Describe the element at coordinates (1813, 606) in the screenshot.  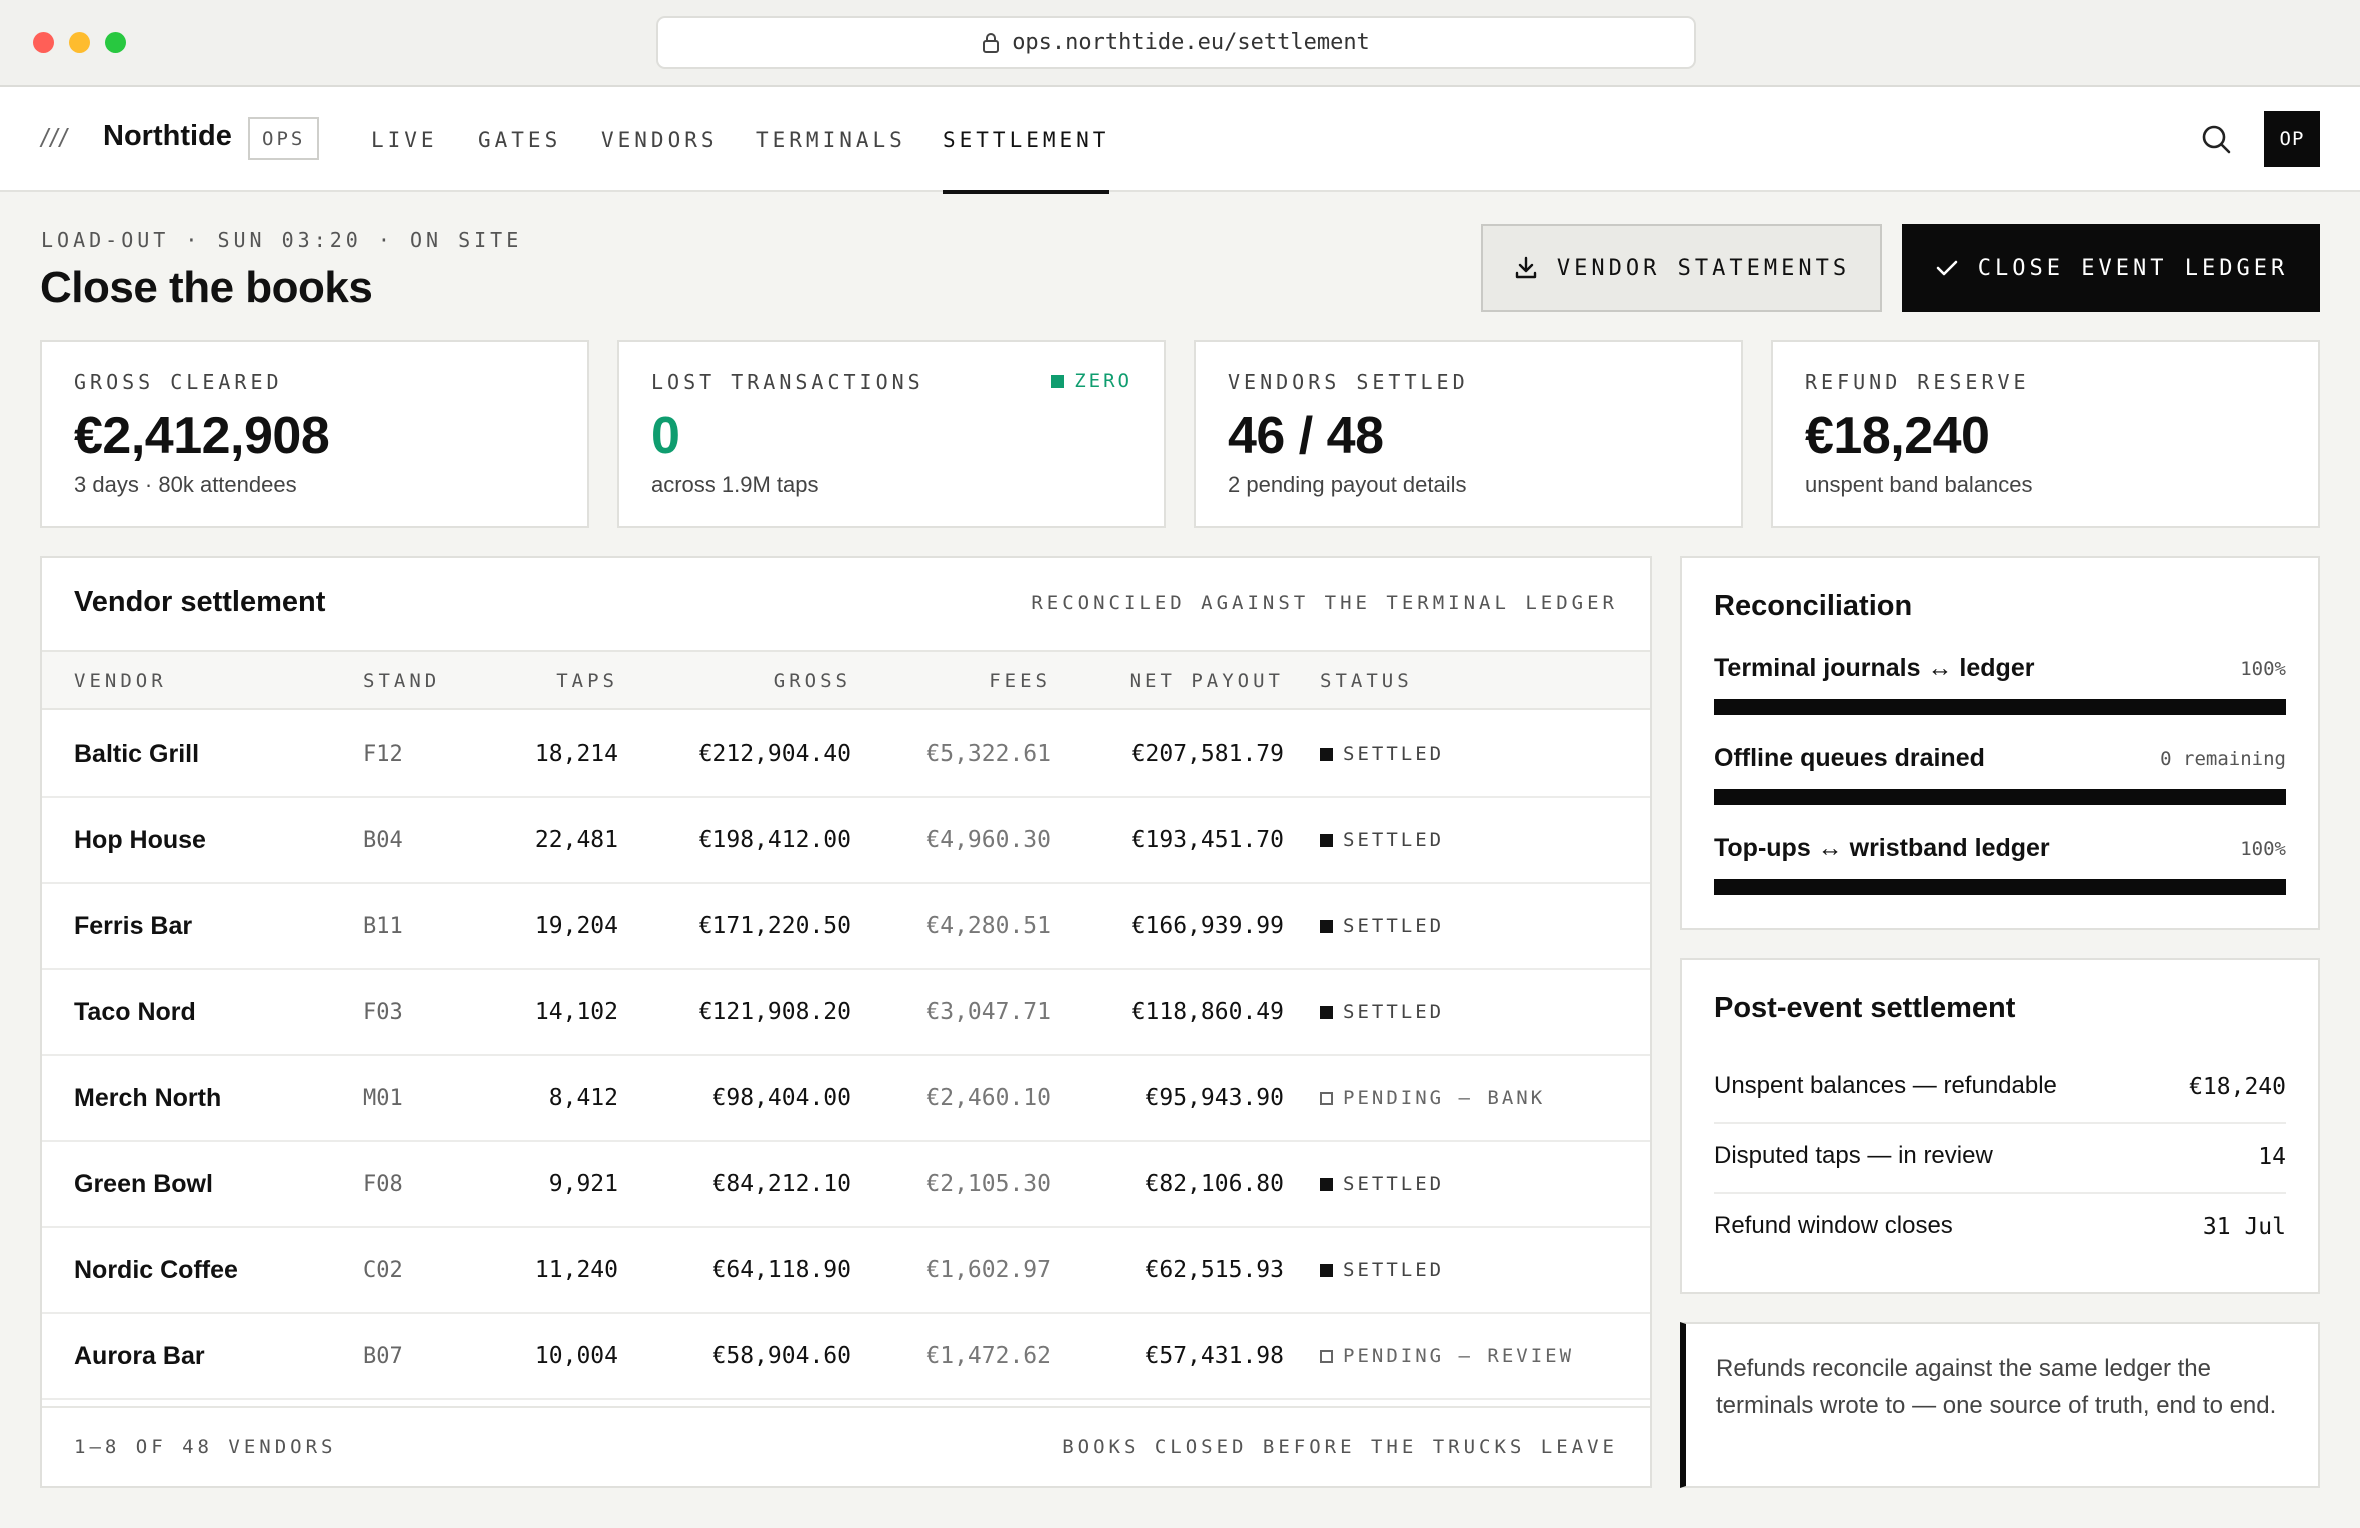
I see `panel-title: Reconciliation` at that location.